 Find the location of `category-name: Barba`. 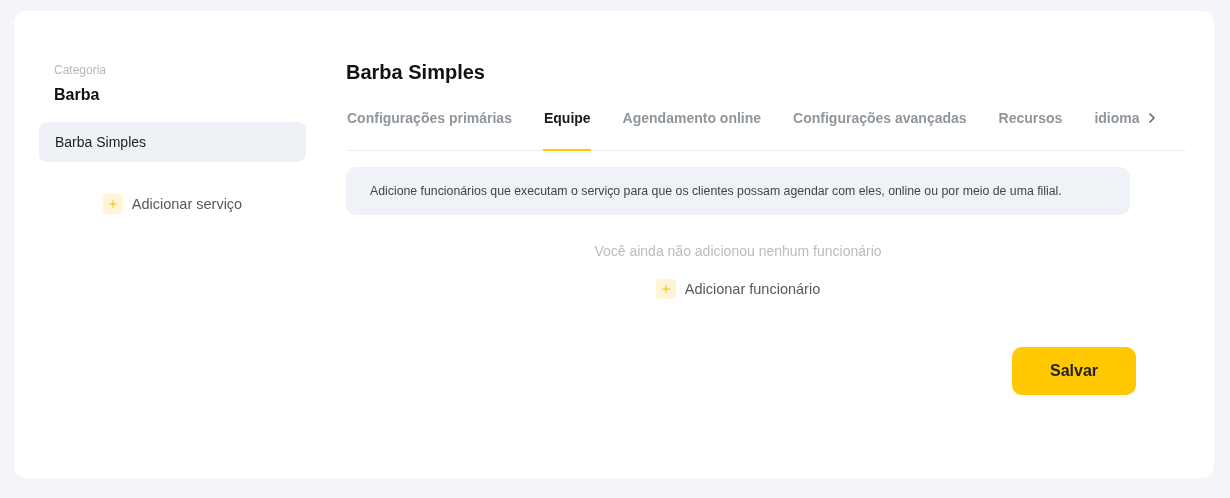

category-name: Barba is located at coordinates (77, 95).